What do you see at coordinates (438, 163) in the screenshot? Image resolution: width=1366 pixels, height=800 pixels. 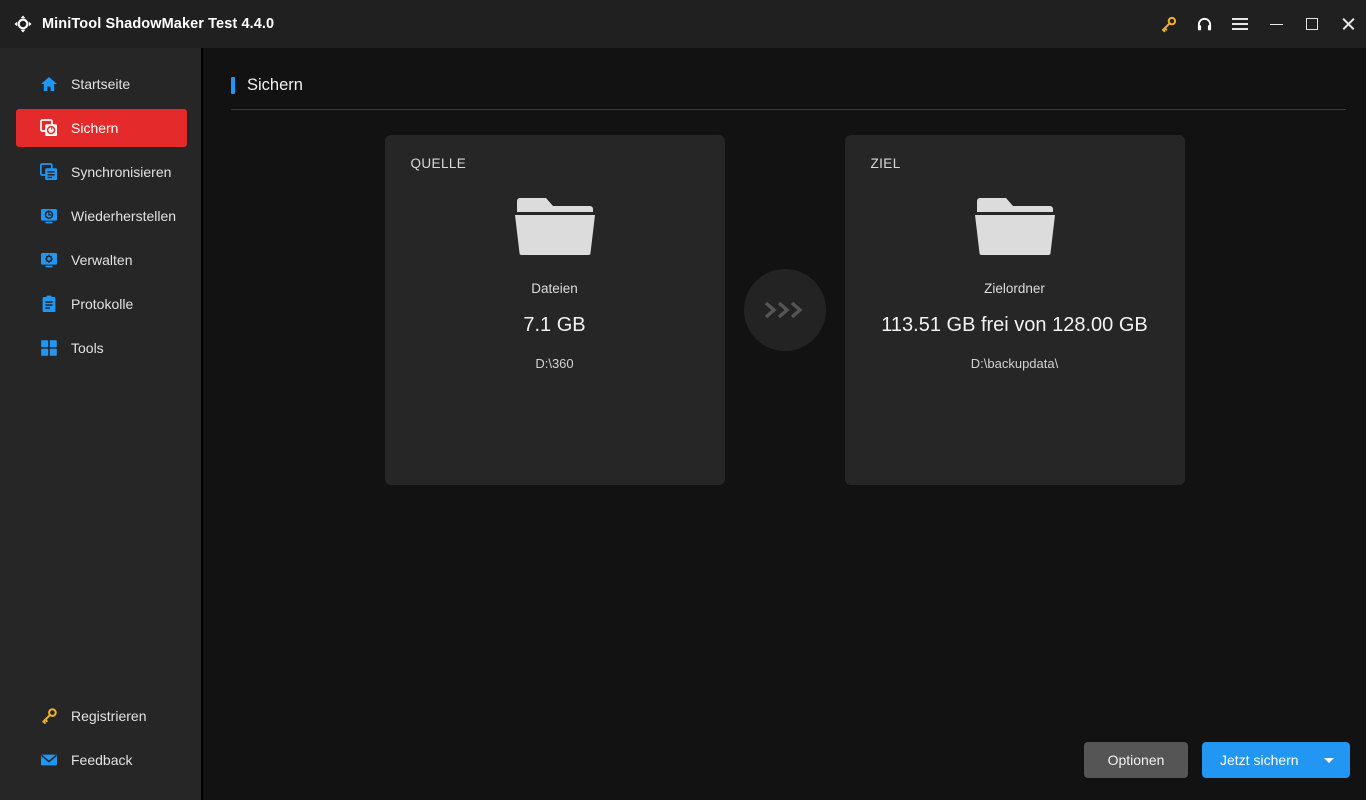 I see `source-kicker: QUELLE` at bounding box center [438, 163].